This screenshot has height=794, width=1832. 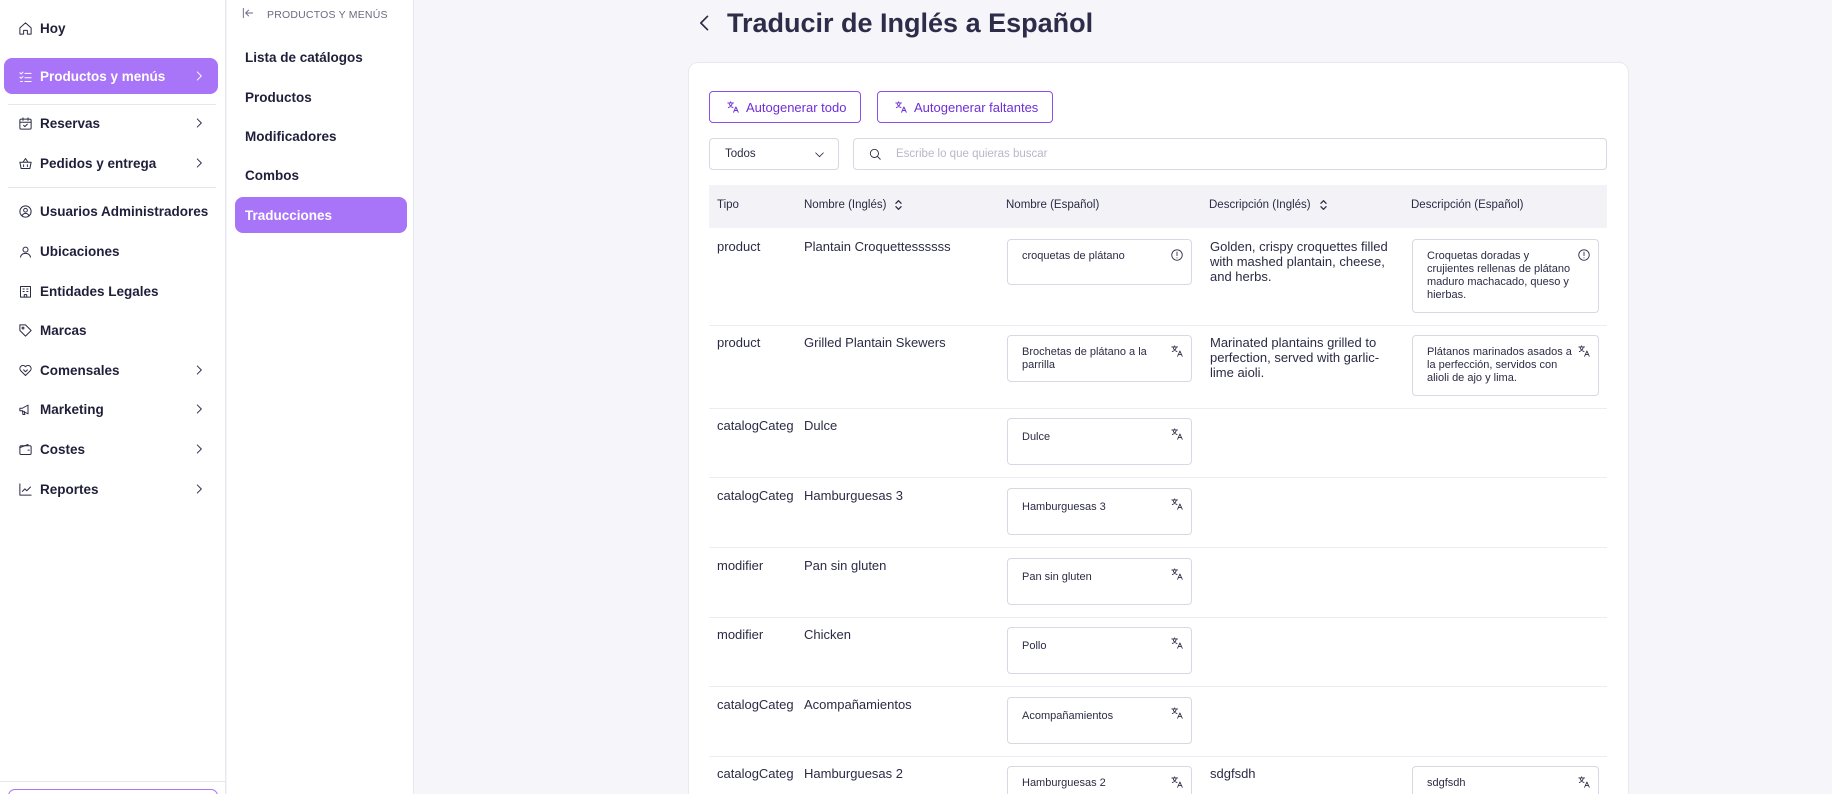 I want to click on sidebar-item-comensales: Comensales, so click(x=111, y=370).